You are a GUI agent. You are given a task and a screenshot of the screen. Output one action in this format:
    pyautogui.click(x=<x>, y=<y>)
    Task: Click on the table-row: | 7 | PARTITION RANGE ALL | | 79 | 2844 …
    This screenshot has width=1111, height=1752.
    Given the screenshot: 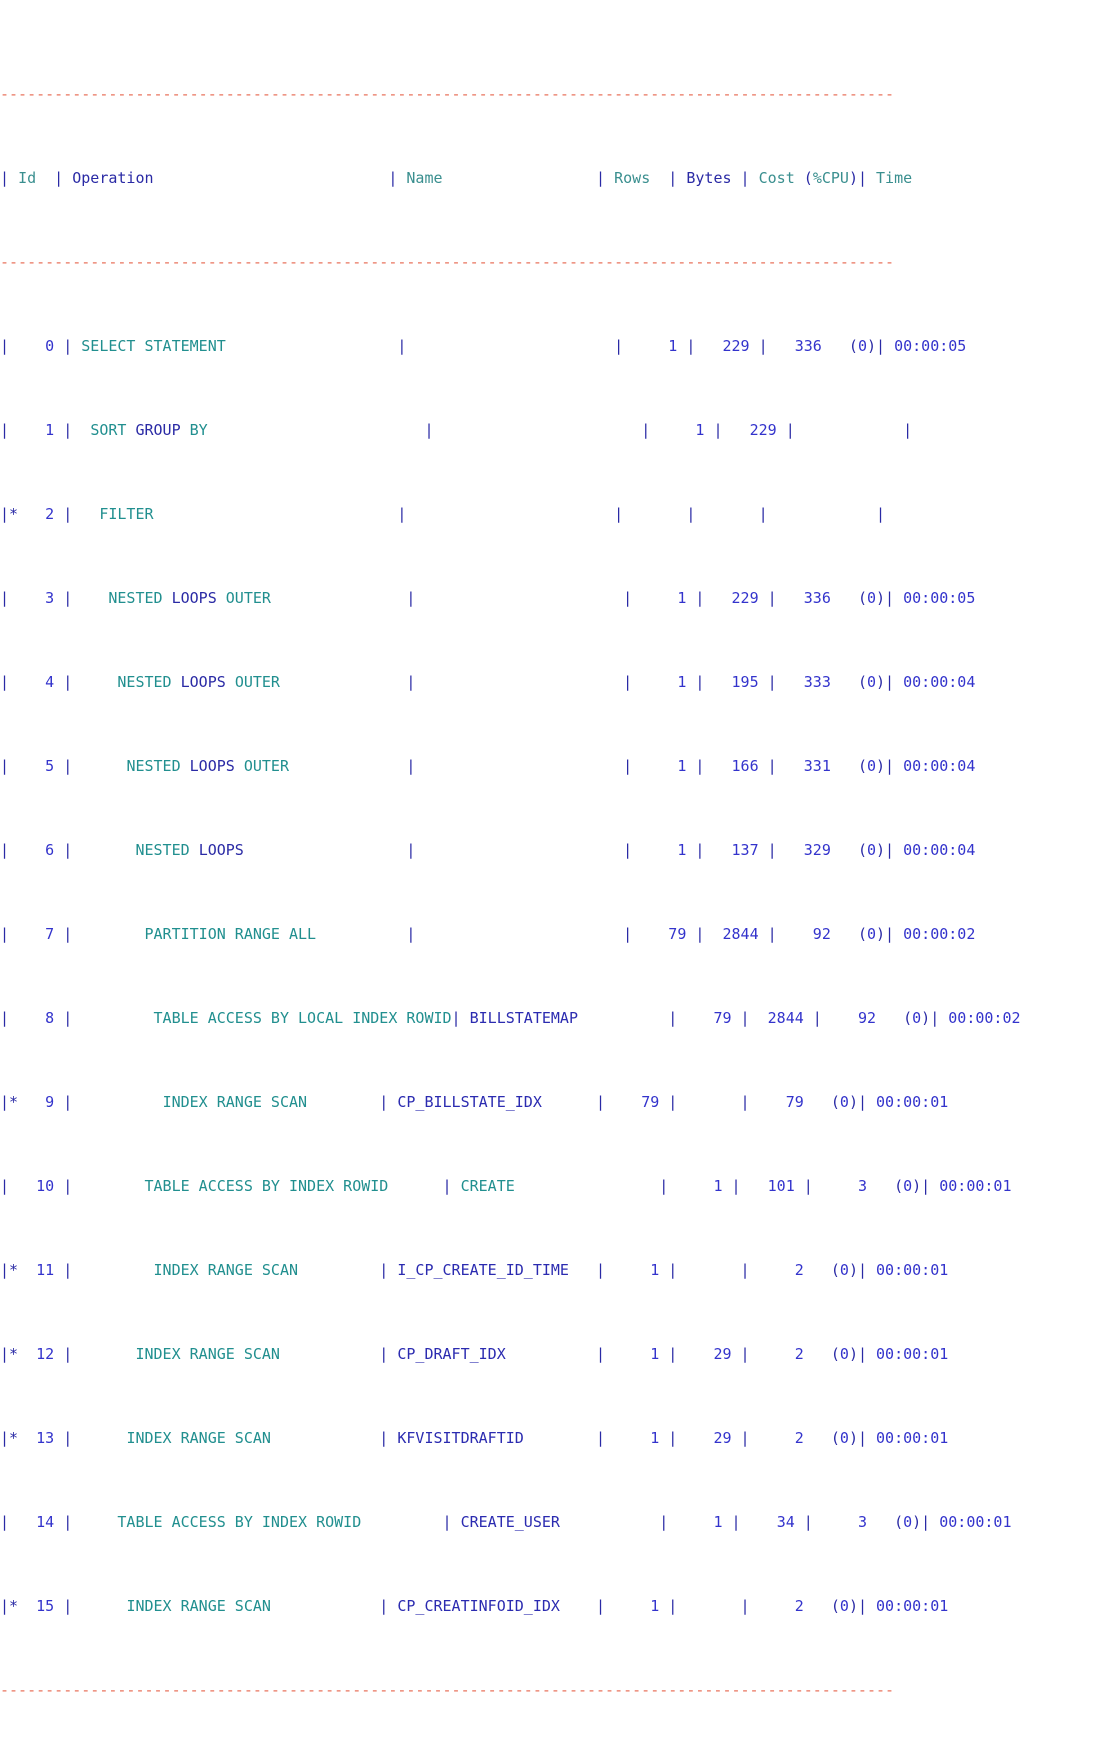 What is the action you would take?
    pyautogui.click(x=488, y=934)
    